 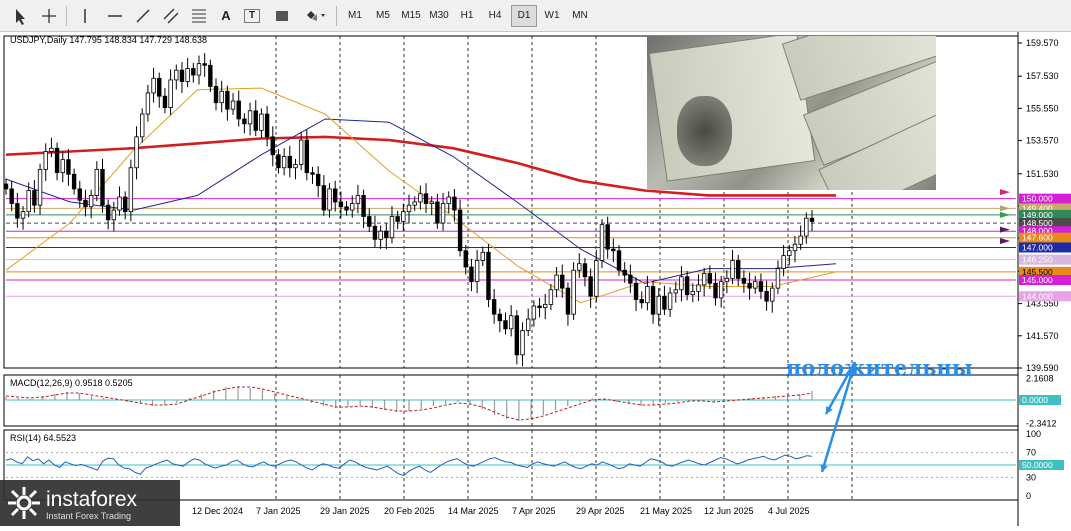 What do you see at coordinates (85, 16) in the screenshot?
I see `vertical-line-icon` at bounding box center [85, 16].